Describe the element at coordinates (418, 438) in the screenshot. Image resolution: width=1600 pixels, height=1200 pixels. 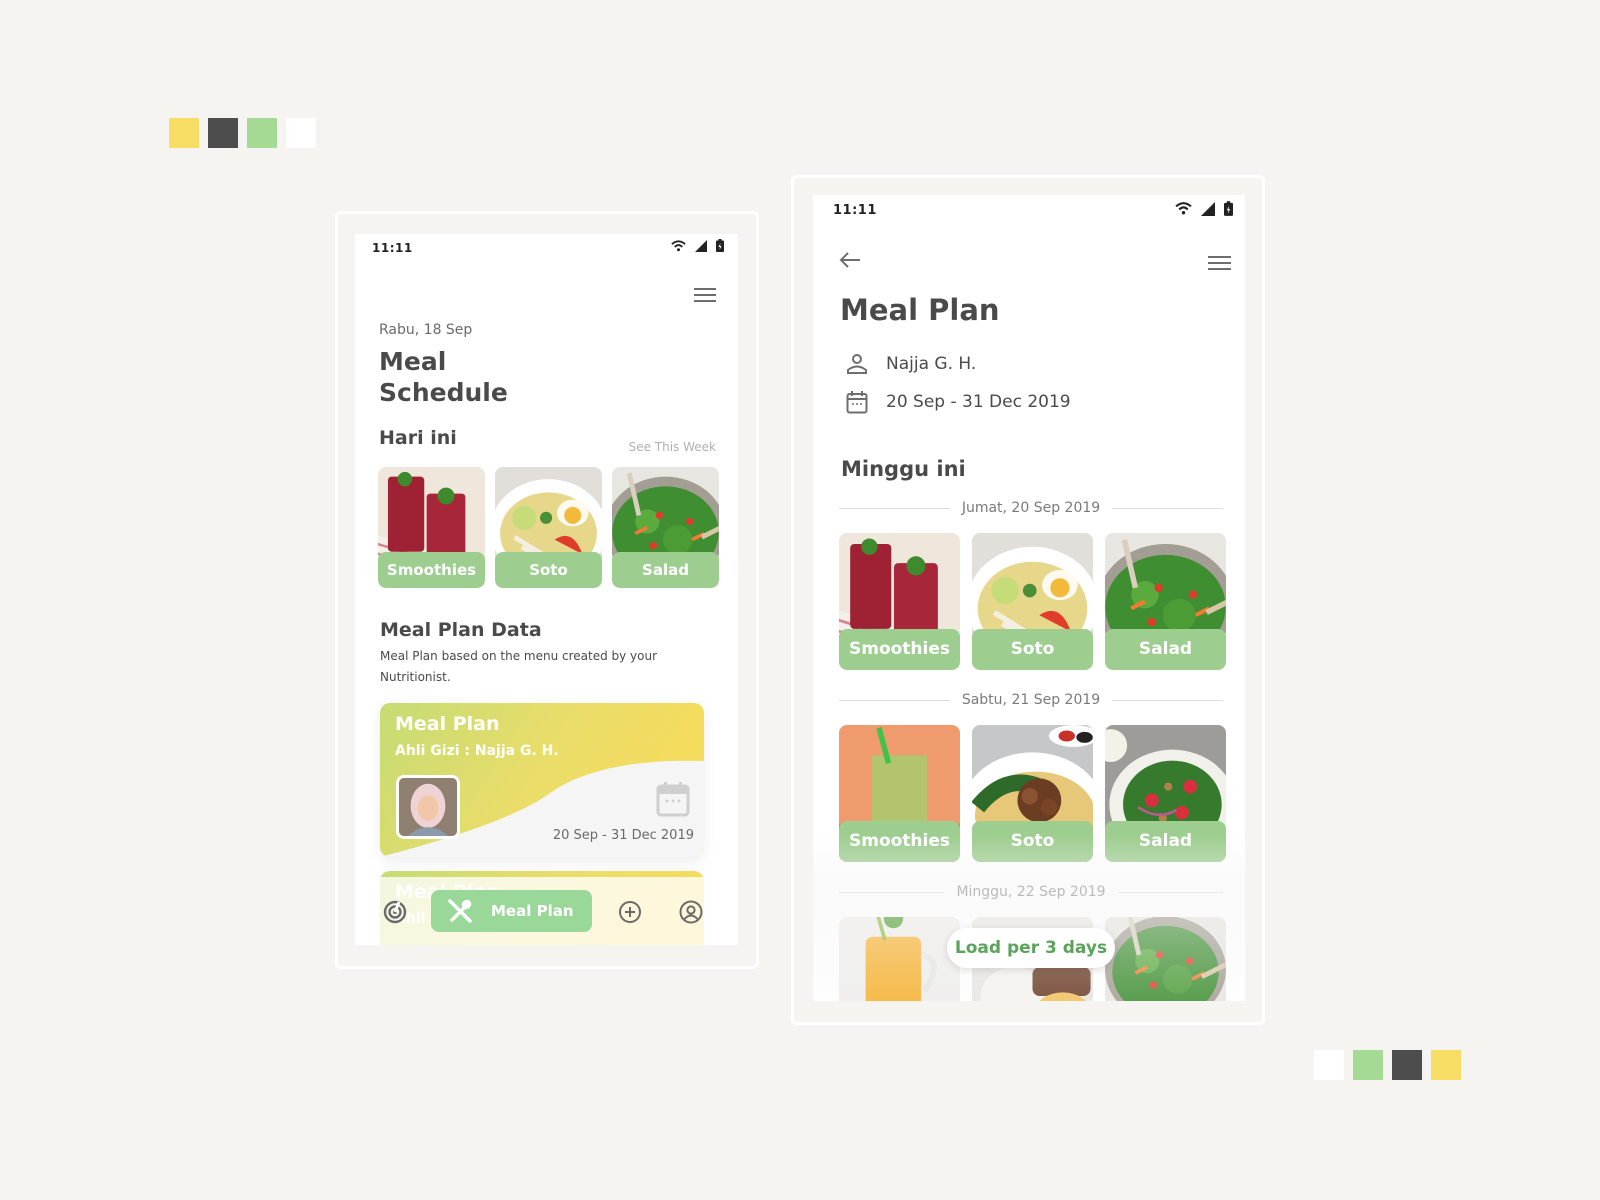
I see `today-heading: Hari ini` at that location.